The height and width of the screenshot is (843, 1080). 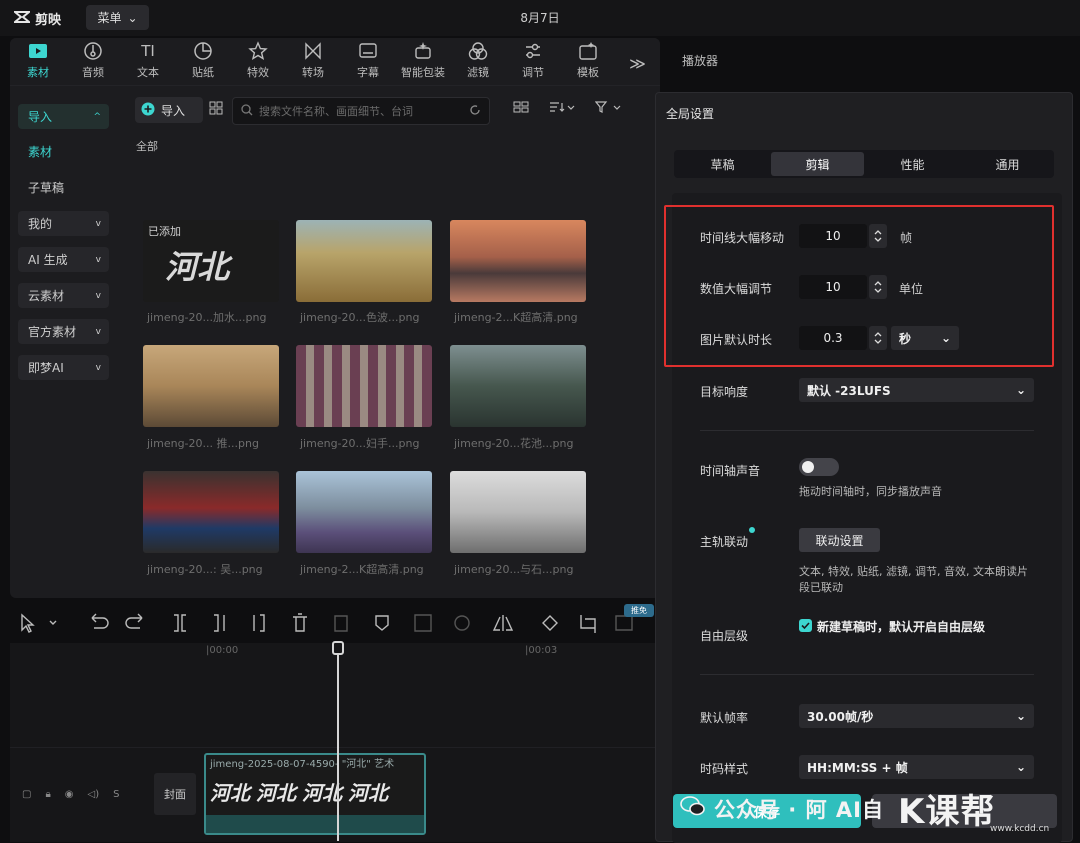 I want to click on tab-label: 转场, so click(x=313, y=72).